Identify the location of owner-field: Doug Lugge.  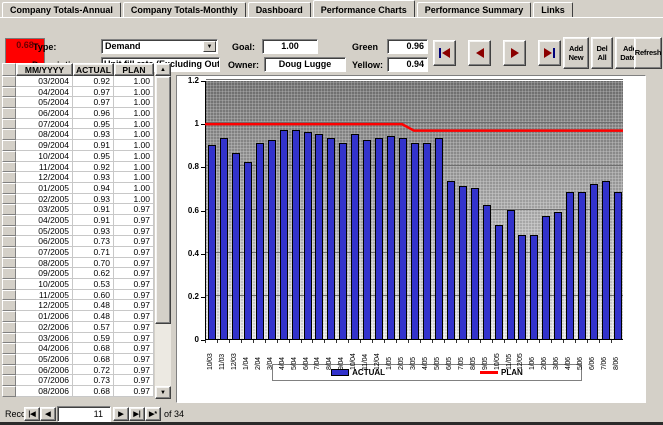
(305, 64).